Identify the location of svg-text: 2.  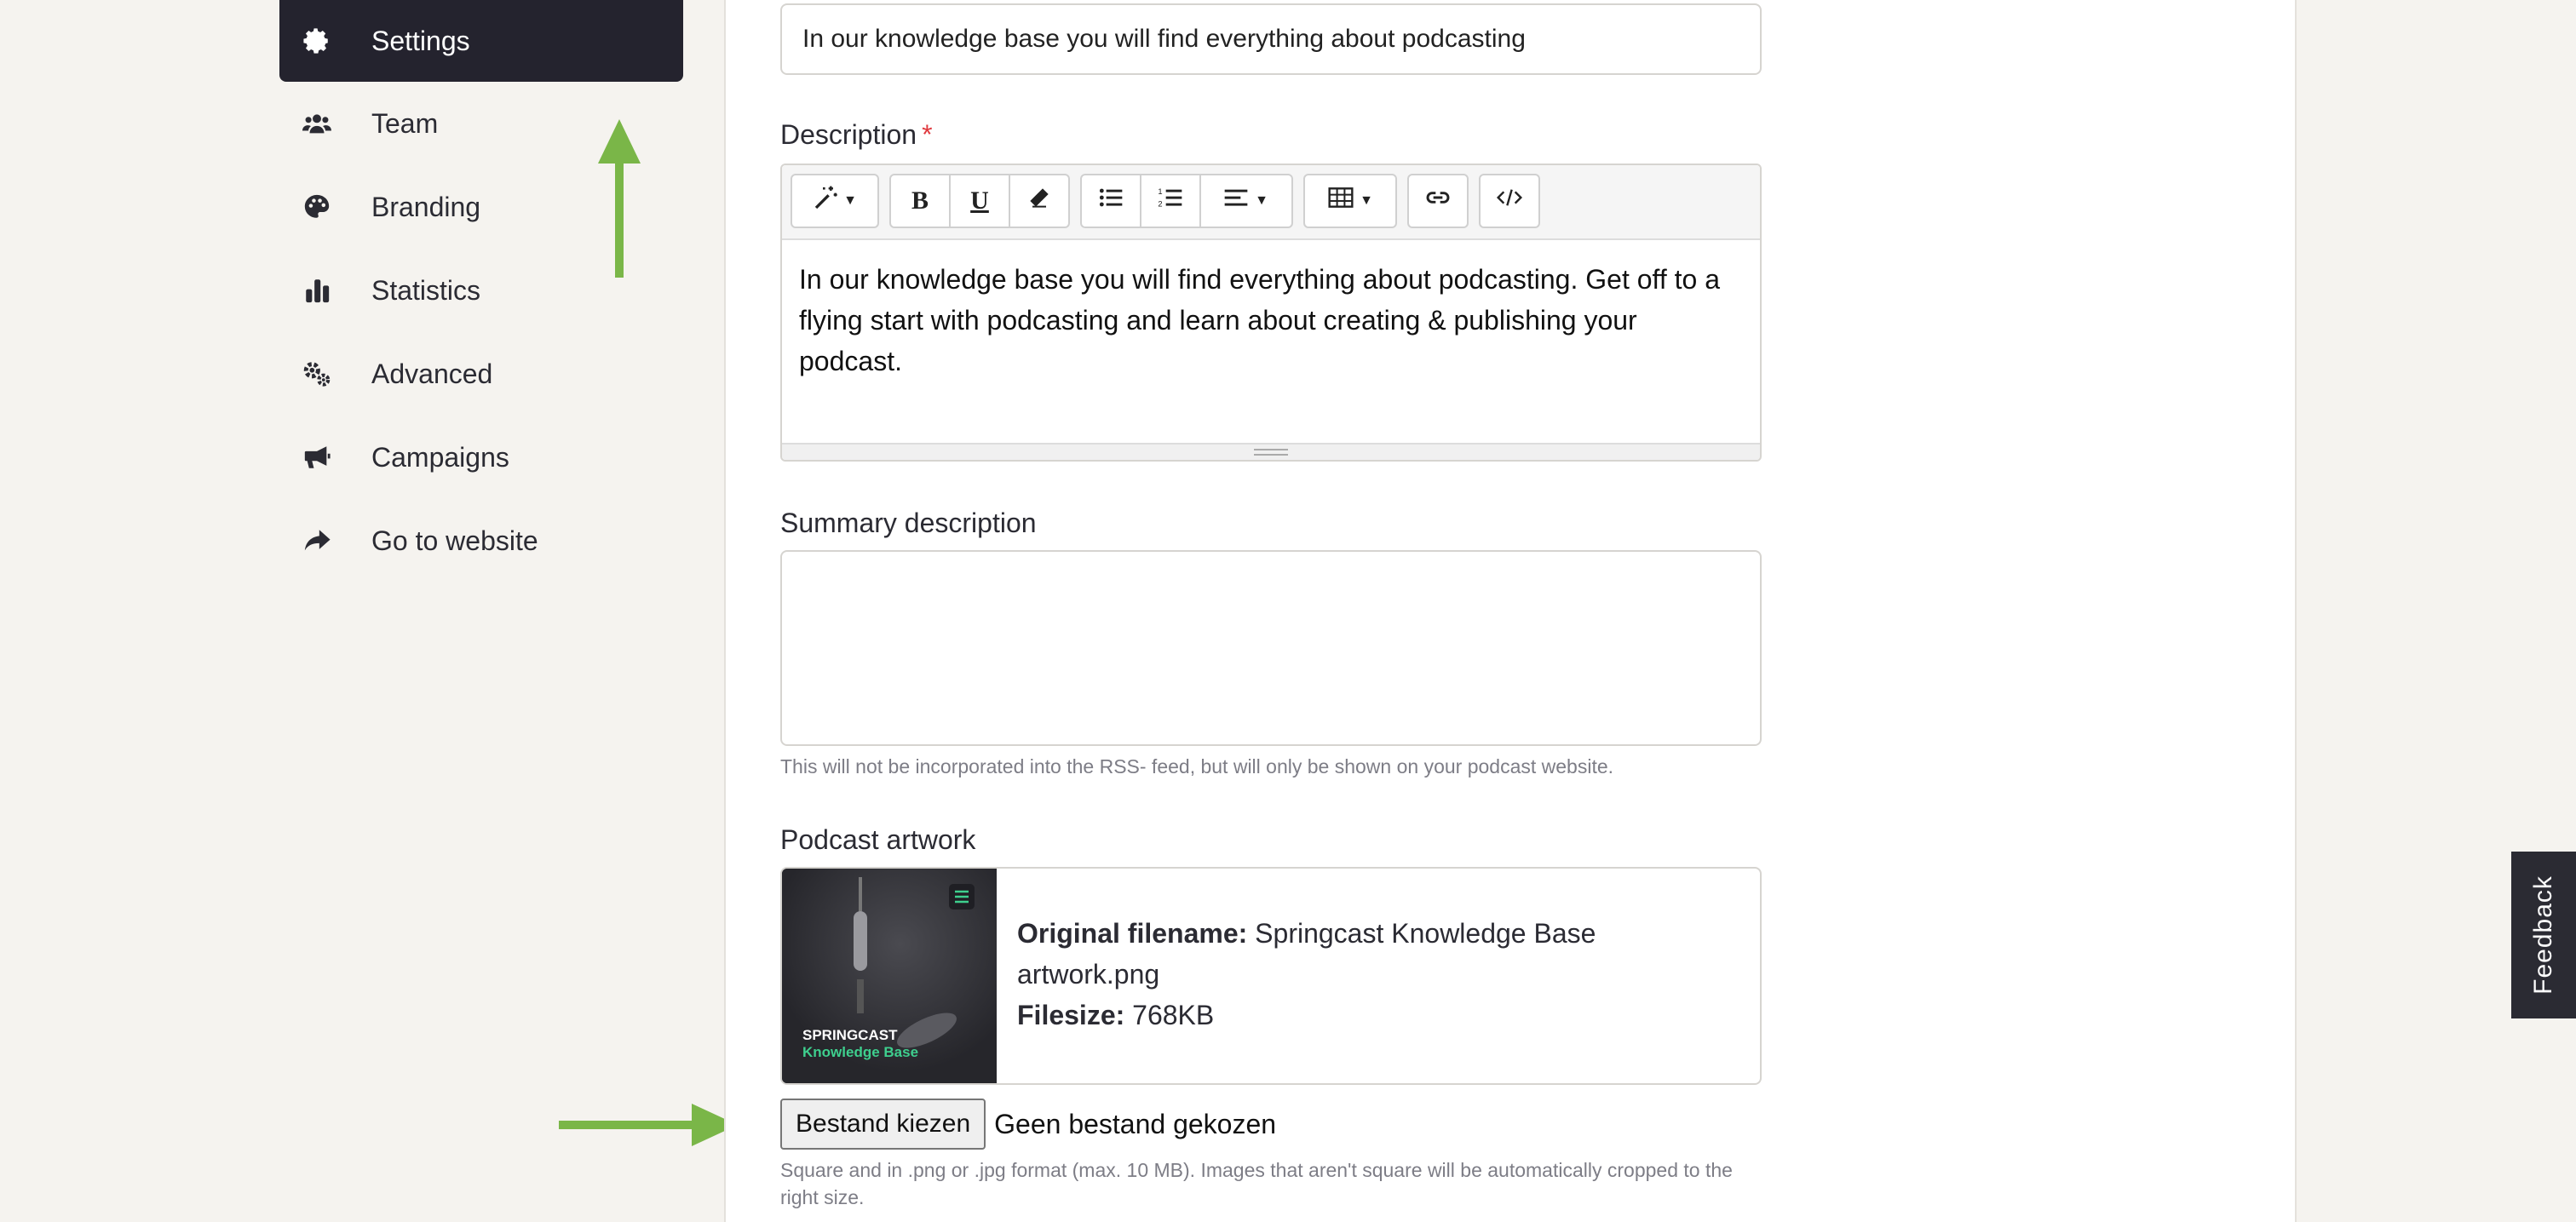
(1160, 204).